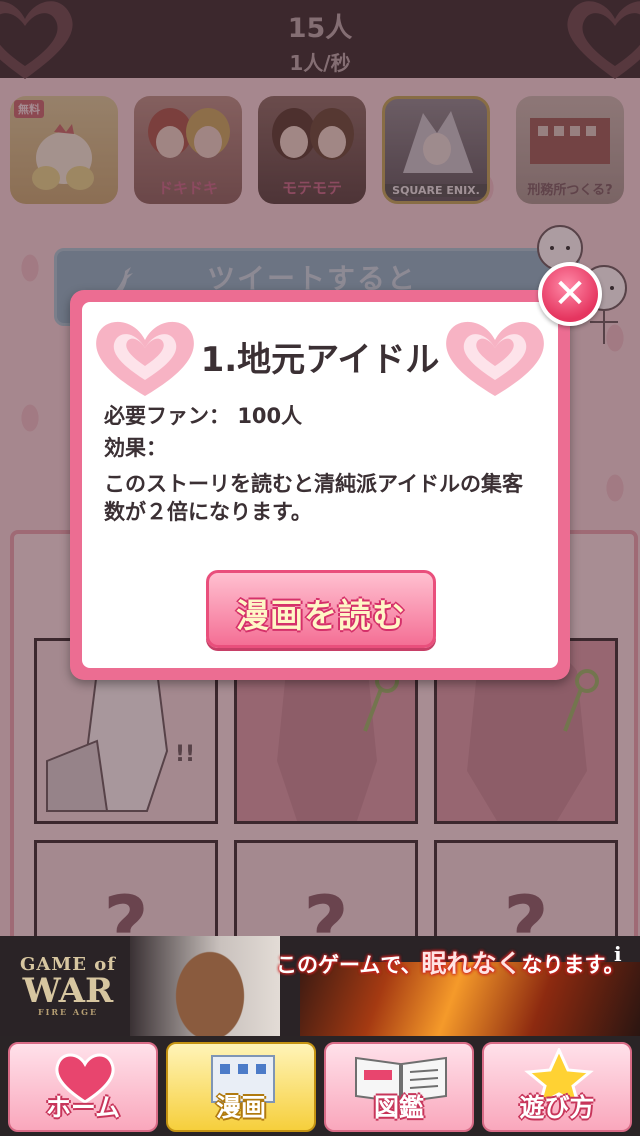 Image resolution: width=640 pixels, height=1136 pixels. Describe the element at coordinates (573, 965) in the screenshot. I see `ad-copy-post: なります。` at that location.